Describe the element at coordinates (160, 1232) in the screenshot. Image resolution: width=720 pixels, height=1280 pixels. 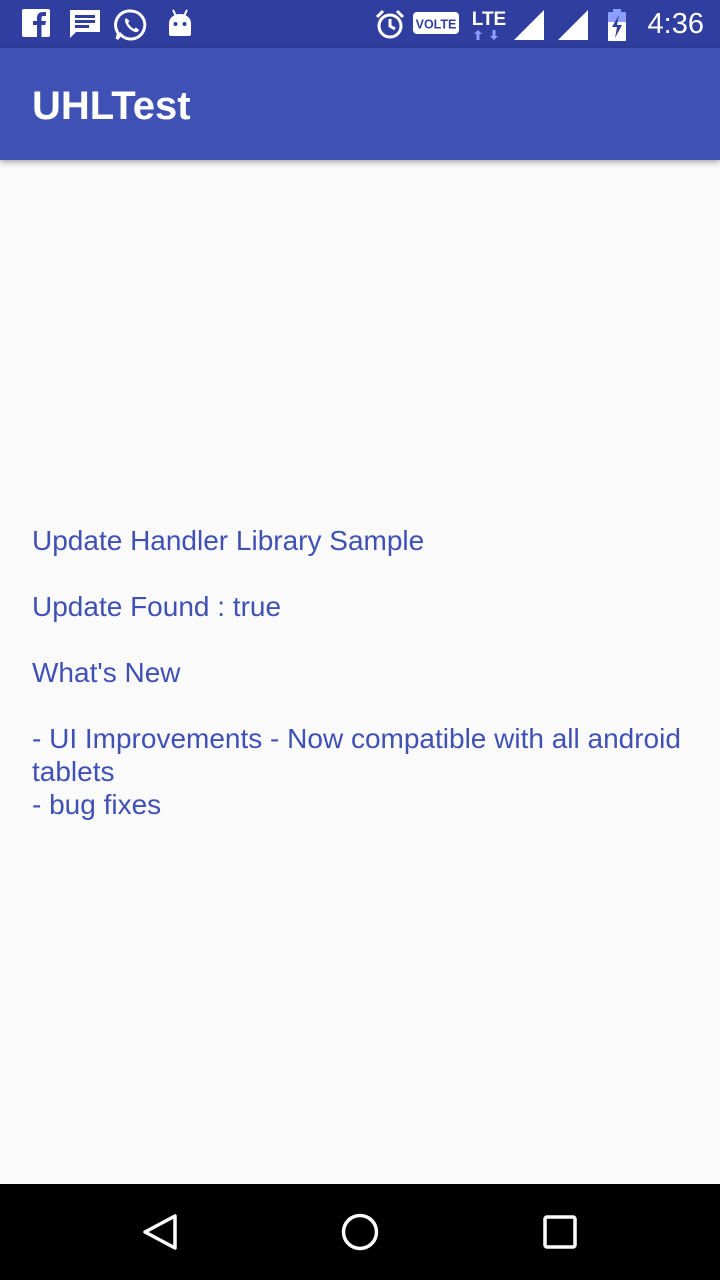
I see `back-icon` at that location.